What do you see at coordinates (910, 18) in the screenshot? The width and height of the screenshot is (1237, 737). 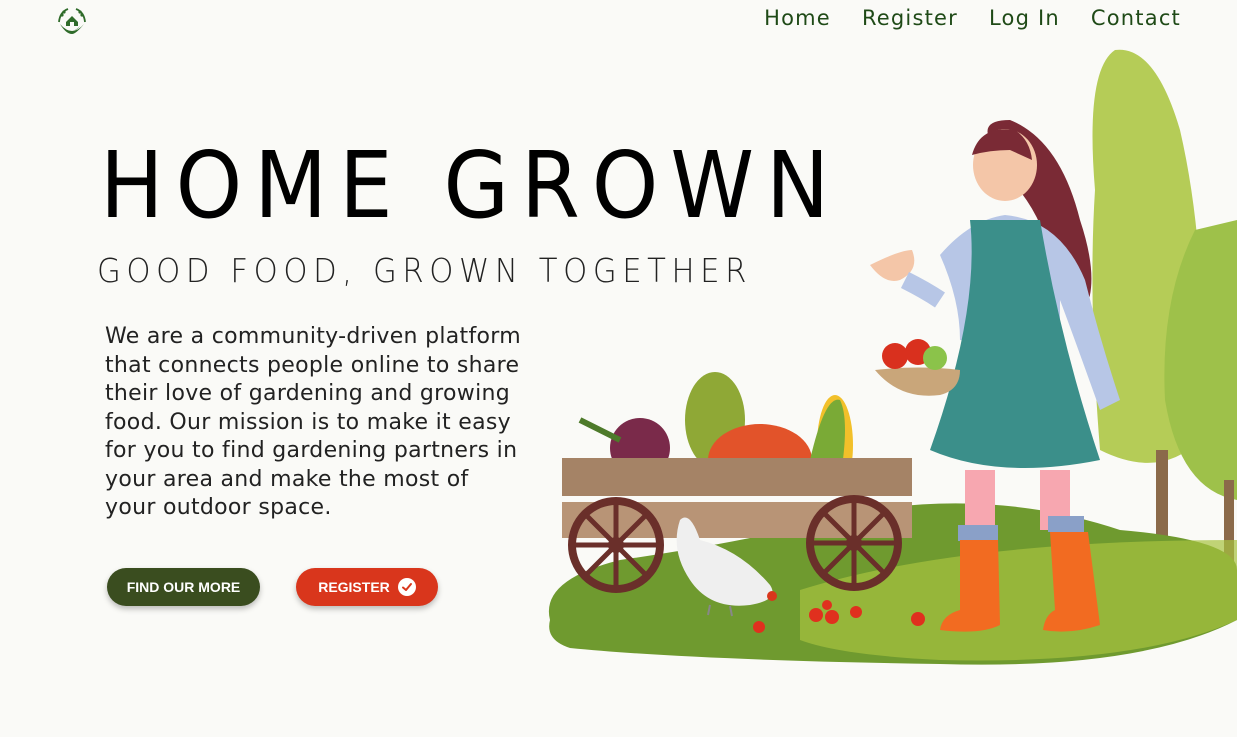 I see `nav-register-link: Register` at bounding box center [910, 18].